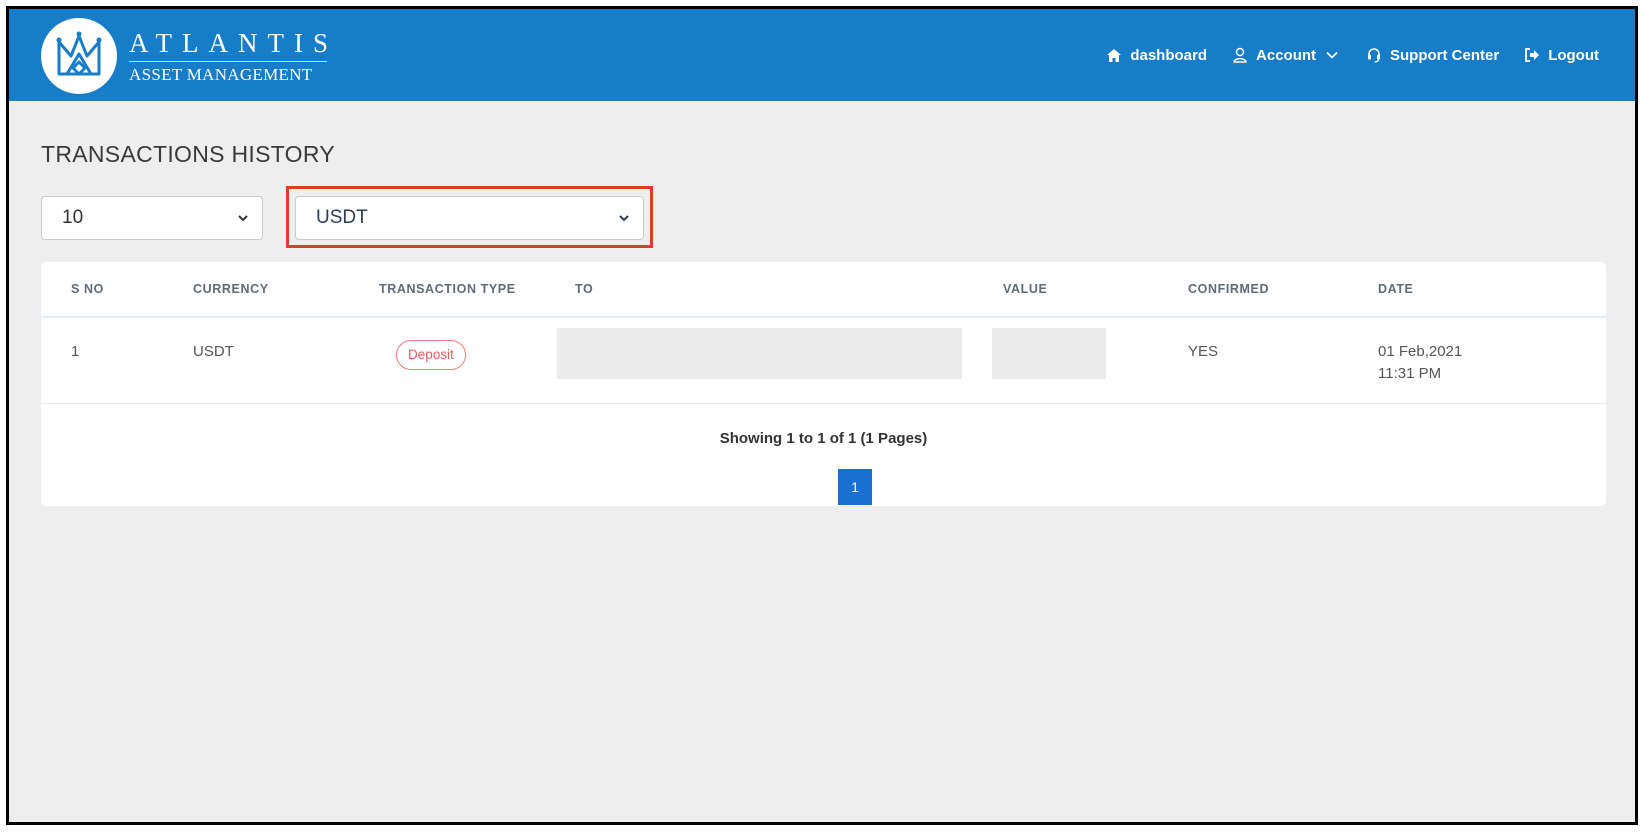 This screenshot has width=1644, height=832. Describe the element at coordinates (233, 43) in the screenshot. I see `brand-name: ATLANTIS` at that location.